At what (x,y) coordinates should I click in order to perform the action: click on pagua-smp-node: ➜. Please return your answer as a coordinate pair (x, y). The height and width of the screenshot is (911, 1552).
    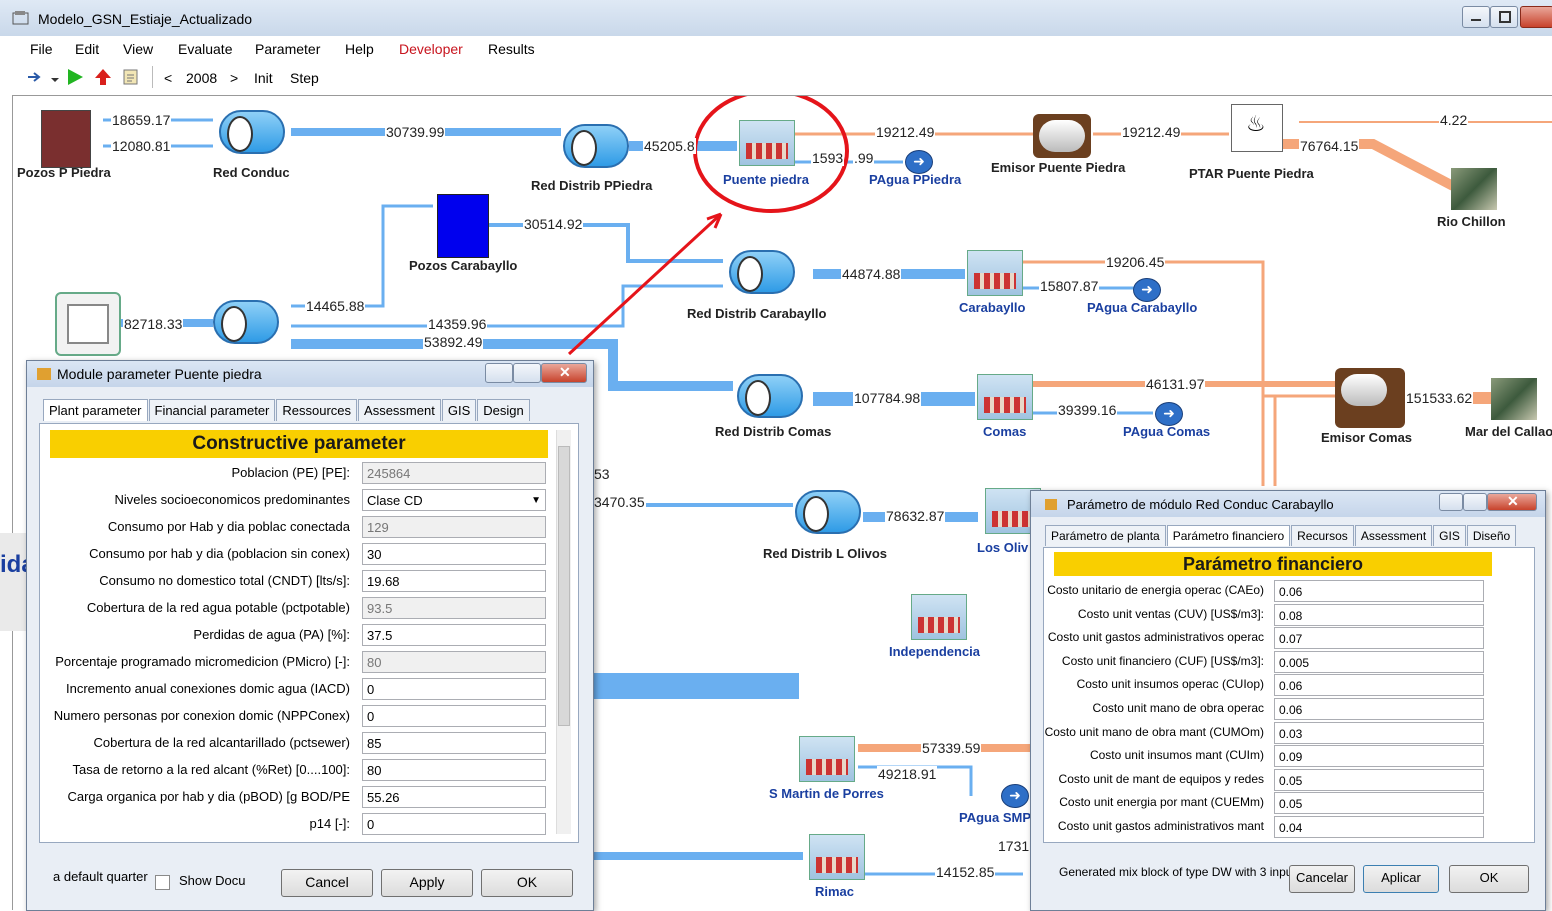
    Looking at the image, I should click on (1015, 796).